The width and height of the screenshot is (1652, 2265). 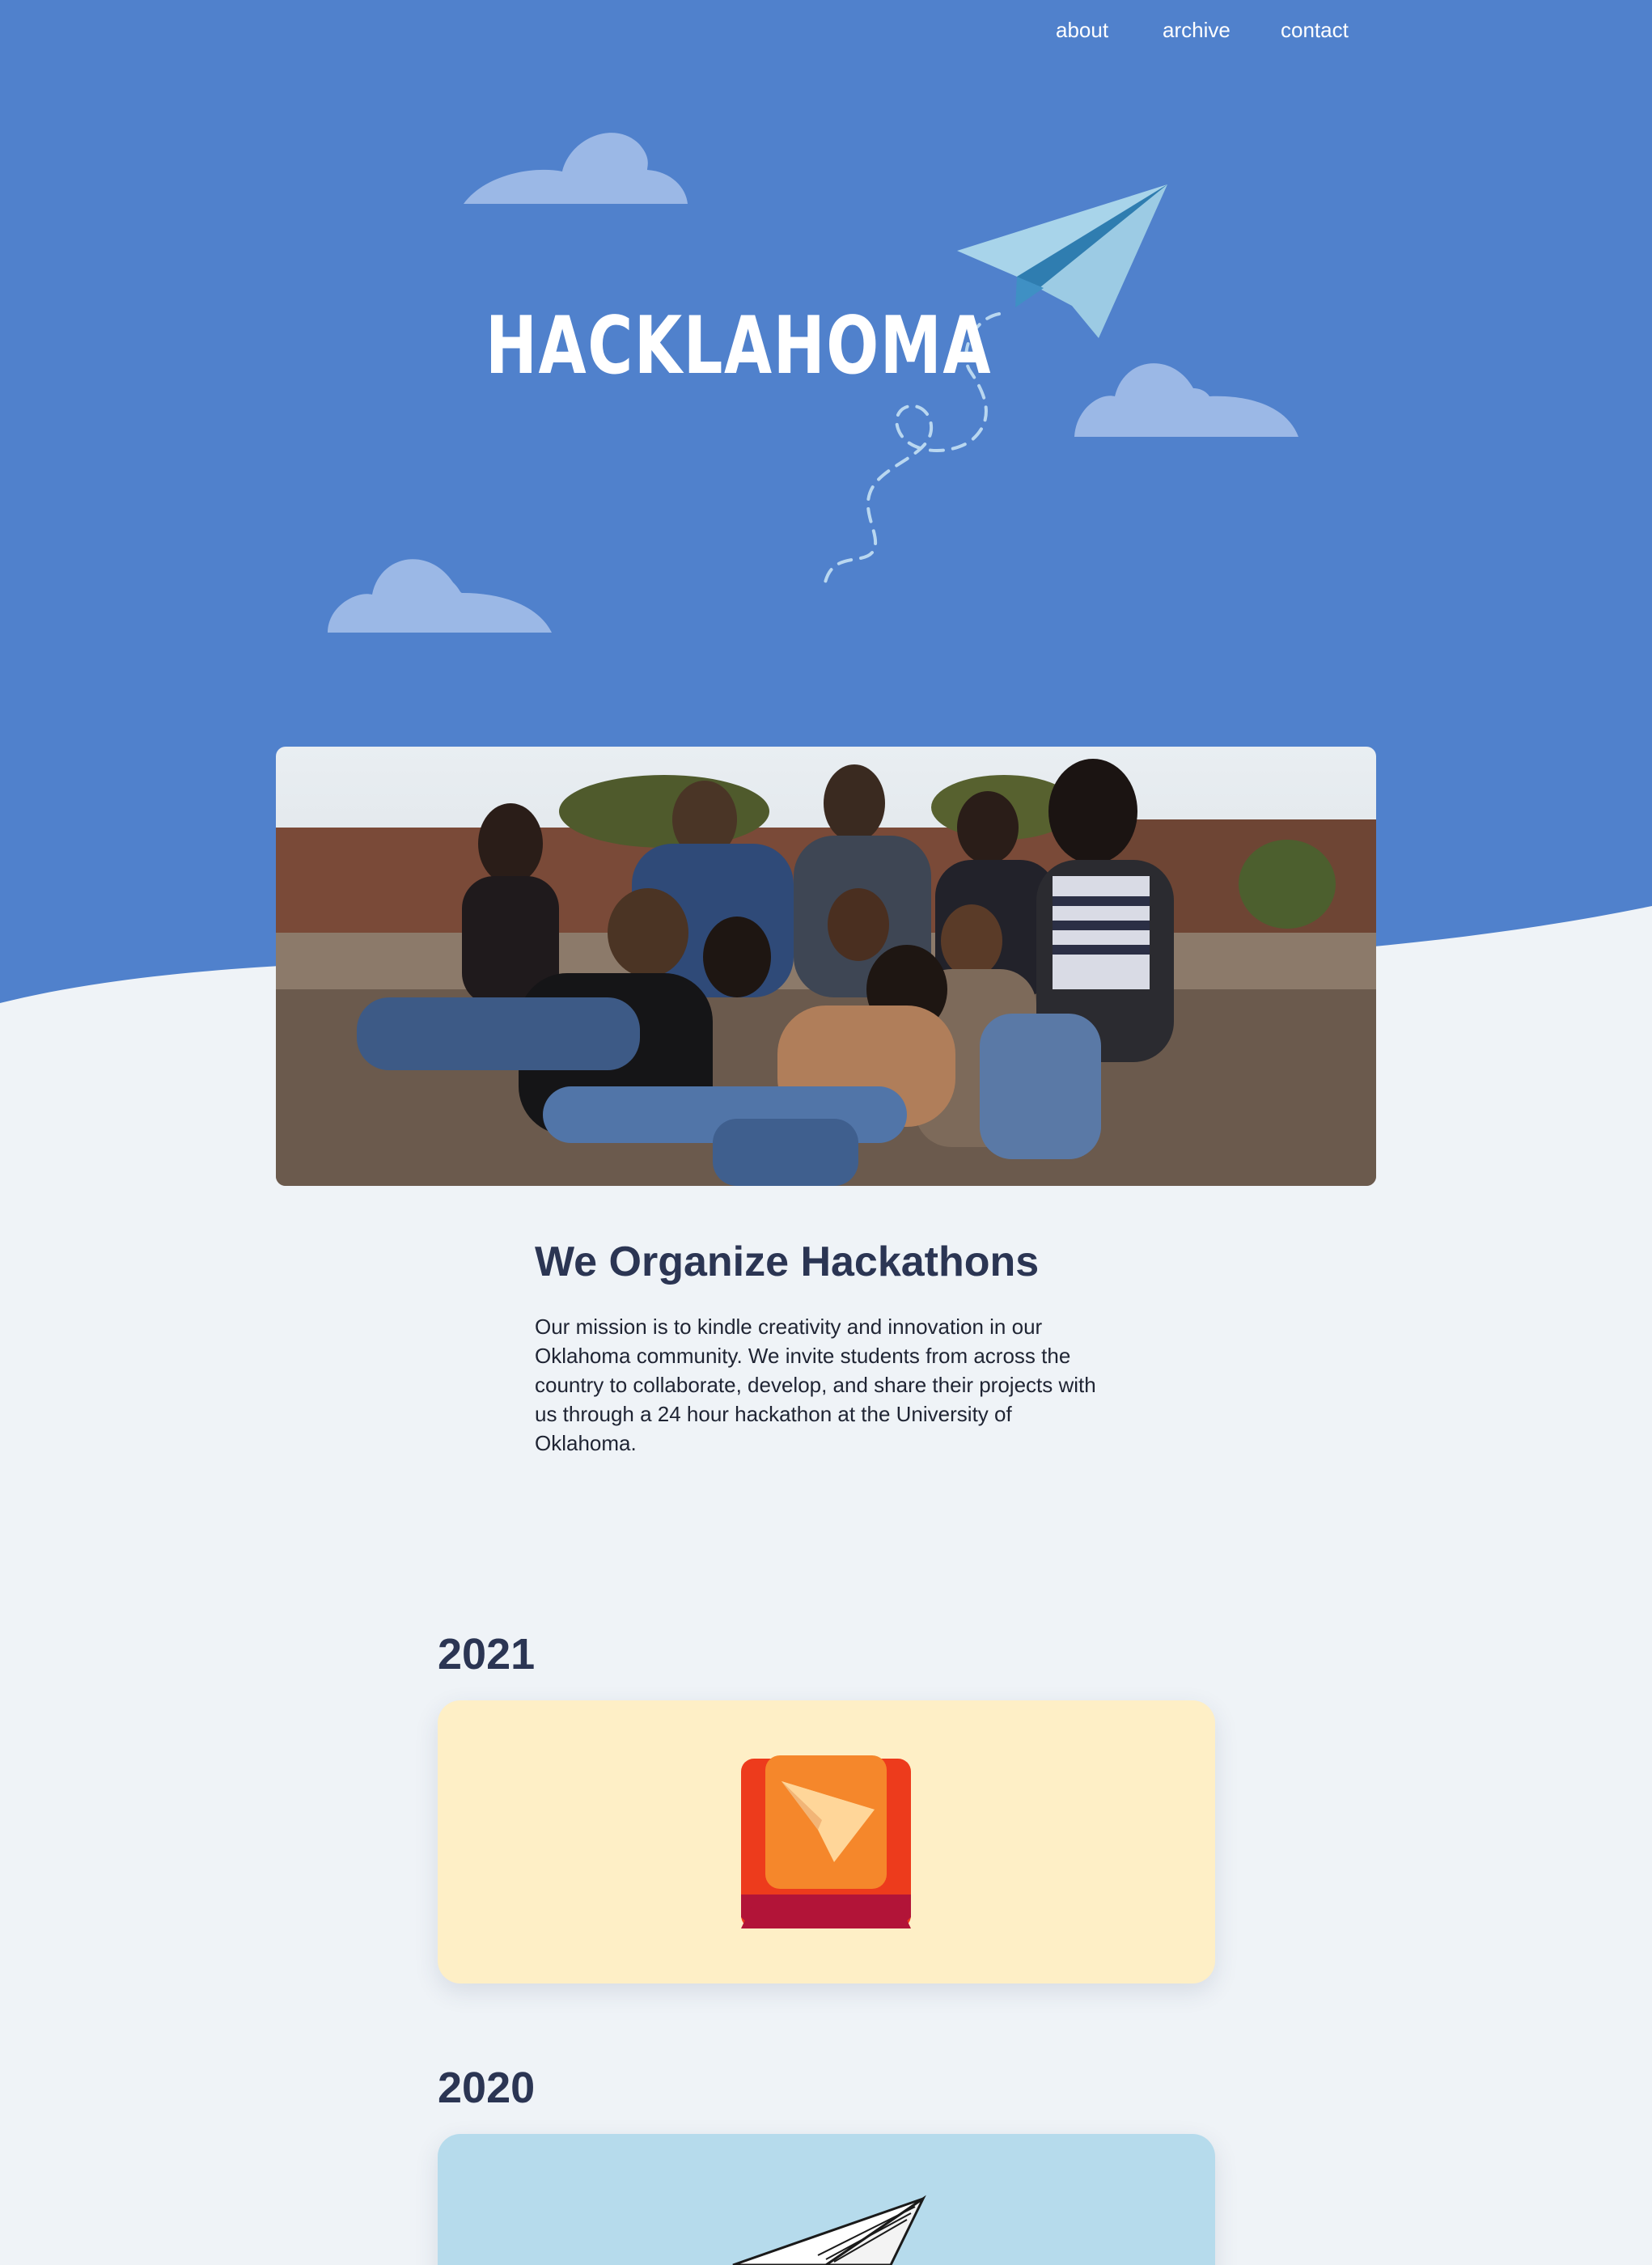 I want to click on paper-plane-keycap-icon, so click(x=826, y=1842).